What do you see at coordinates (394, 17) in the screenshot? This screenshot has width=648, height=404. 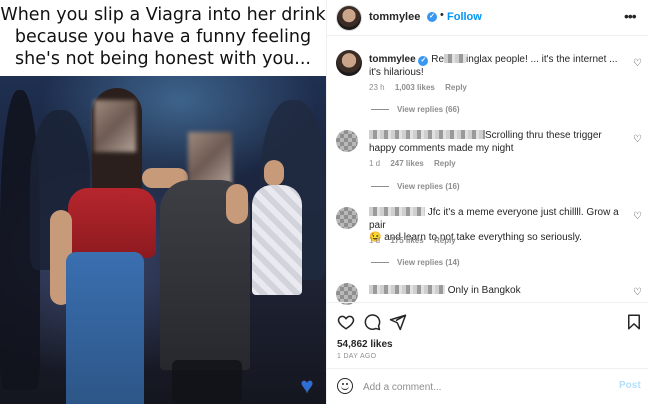 I see `header-username: tommylee` at bounding box center [394, 17].